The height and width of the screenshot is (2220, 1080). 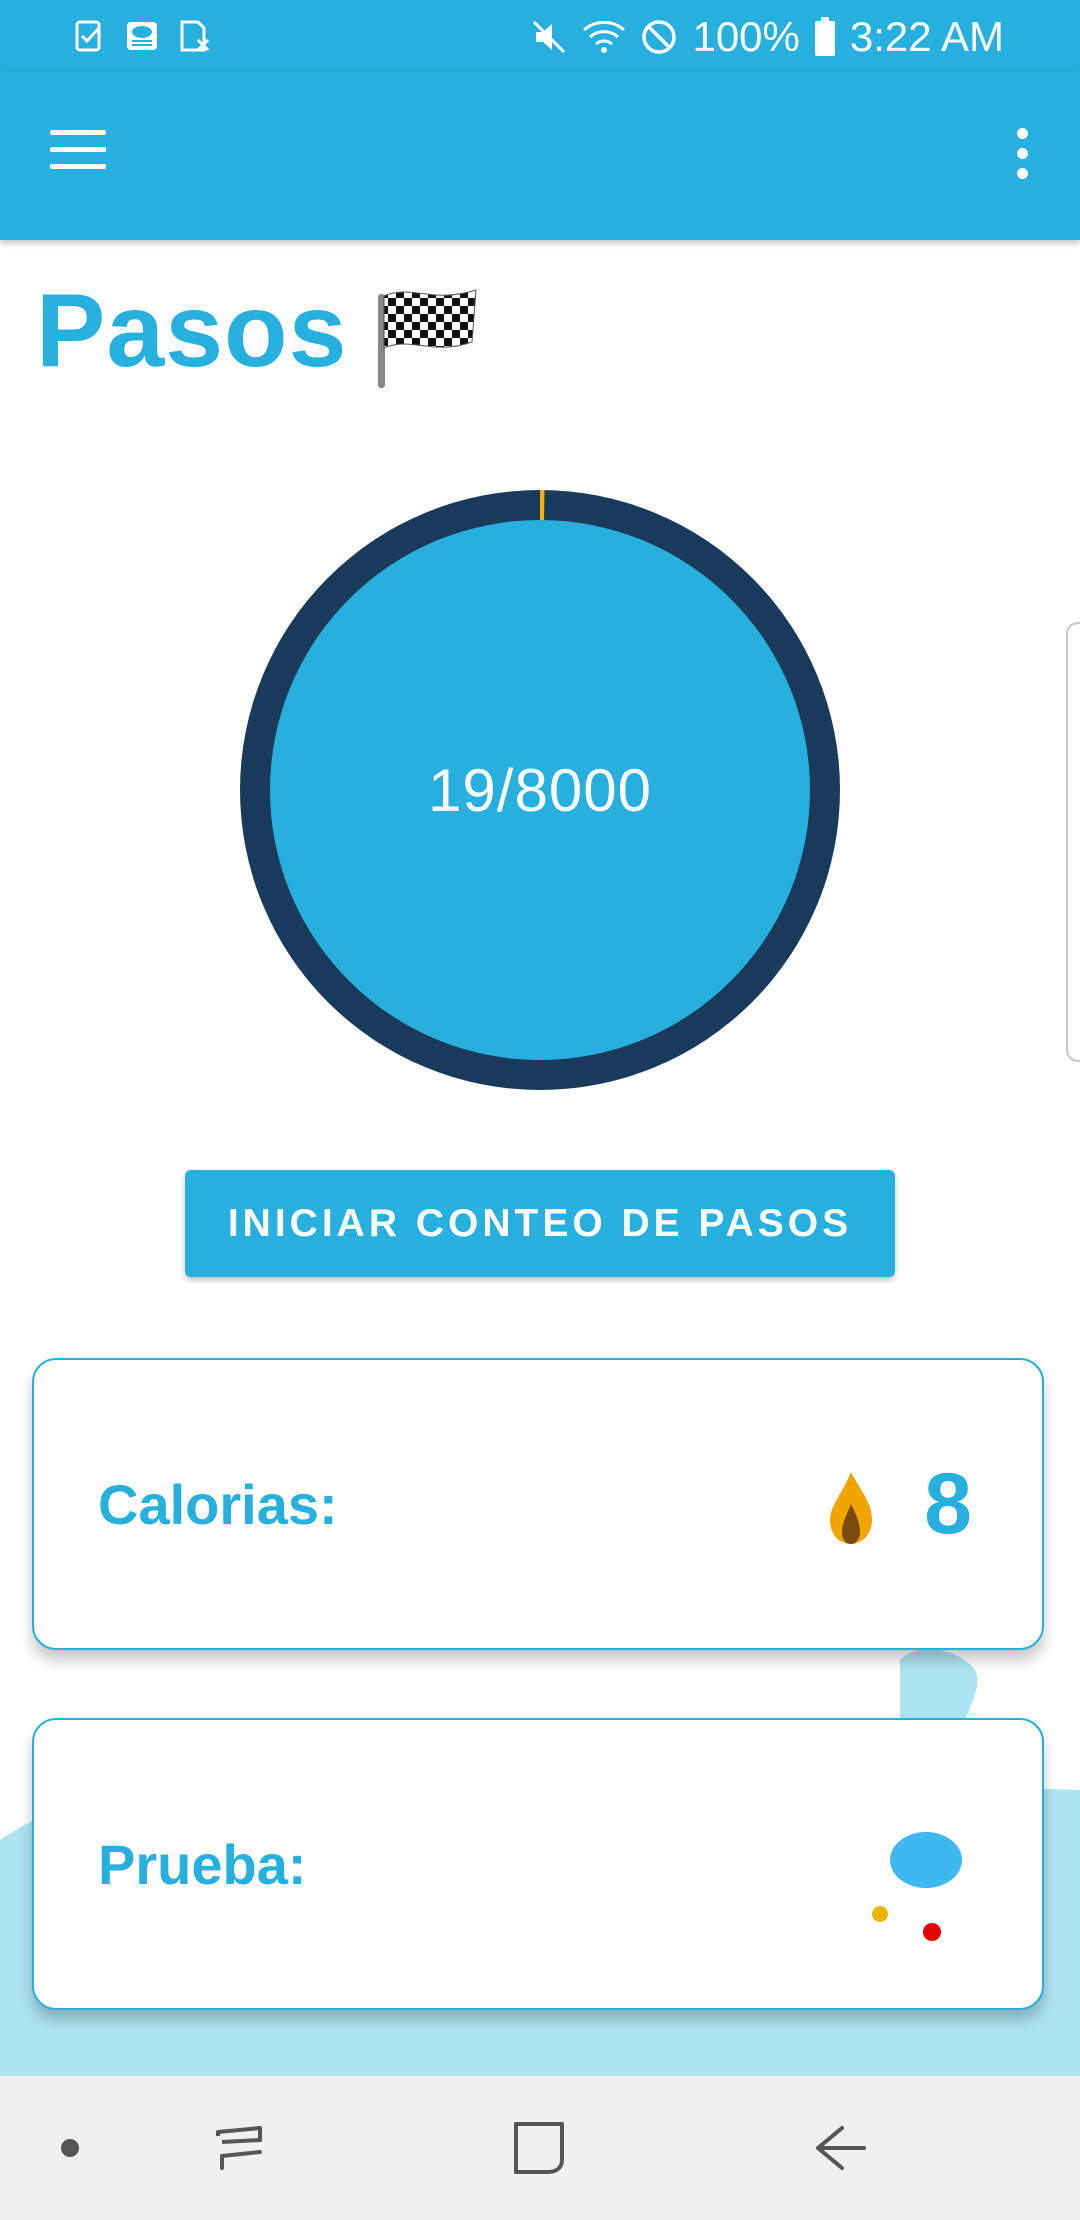 I want to click on test-card: Prueba:, so click(x=538, y=1864).